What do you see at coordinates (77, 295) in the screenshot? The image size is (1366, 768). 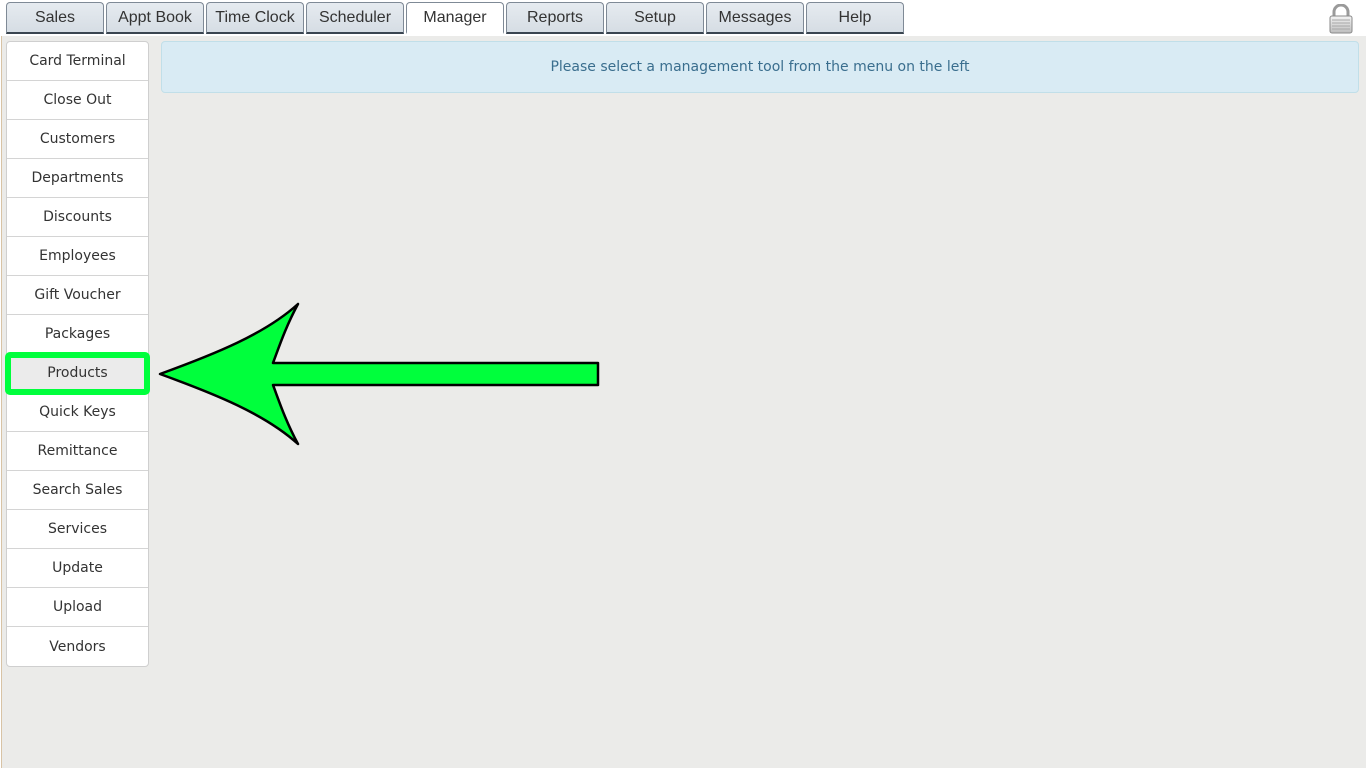 I see `menu-item-gift-voucher: Gift Voucher` at bounding box center [77, 295].